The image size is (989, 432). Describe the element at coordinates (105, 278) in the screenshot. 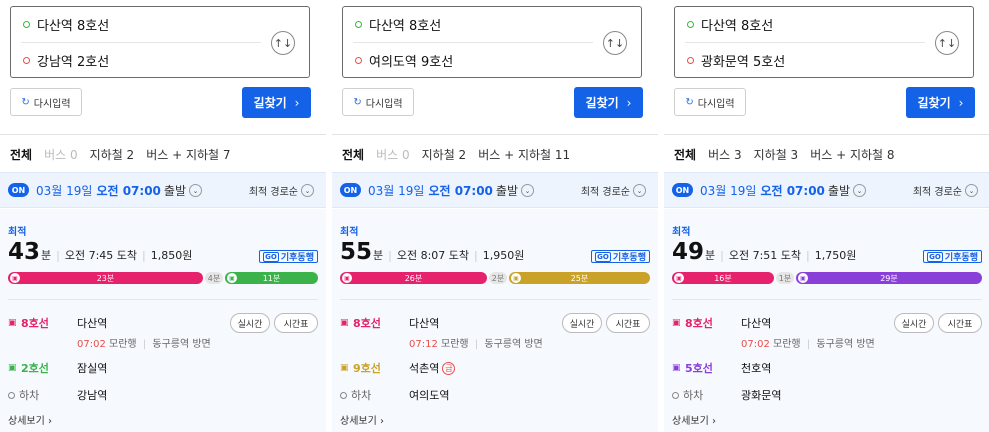

I see `ride-segment: ▣ 23분` at that location.